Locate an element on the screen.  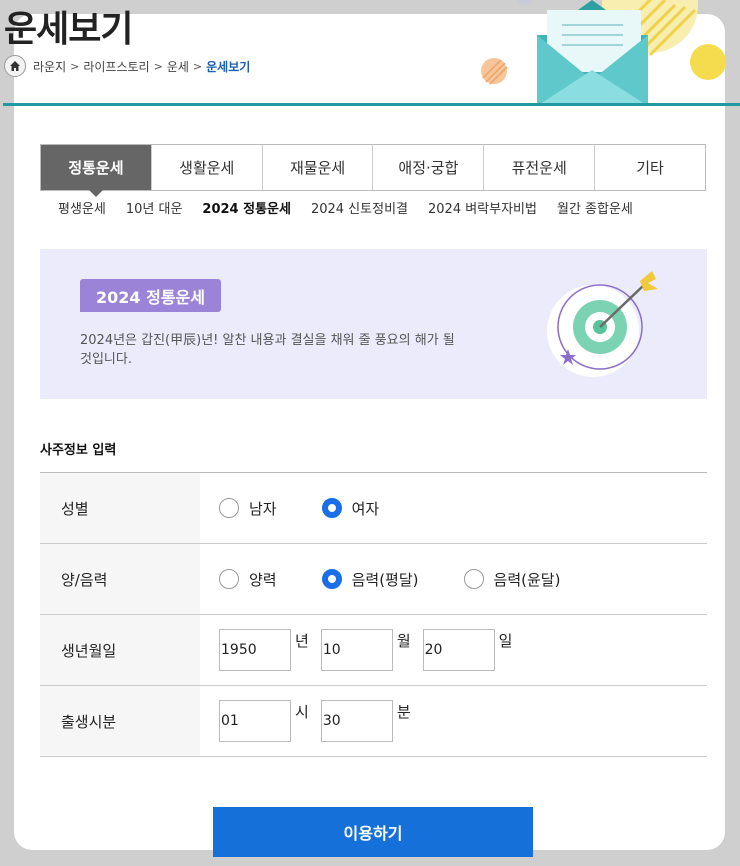
birthtime-label: 출생시분 is located at coordinates (120, 721).